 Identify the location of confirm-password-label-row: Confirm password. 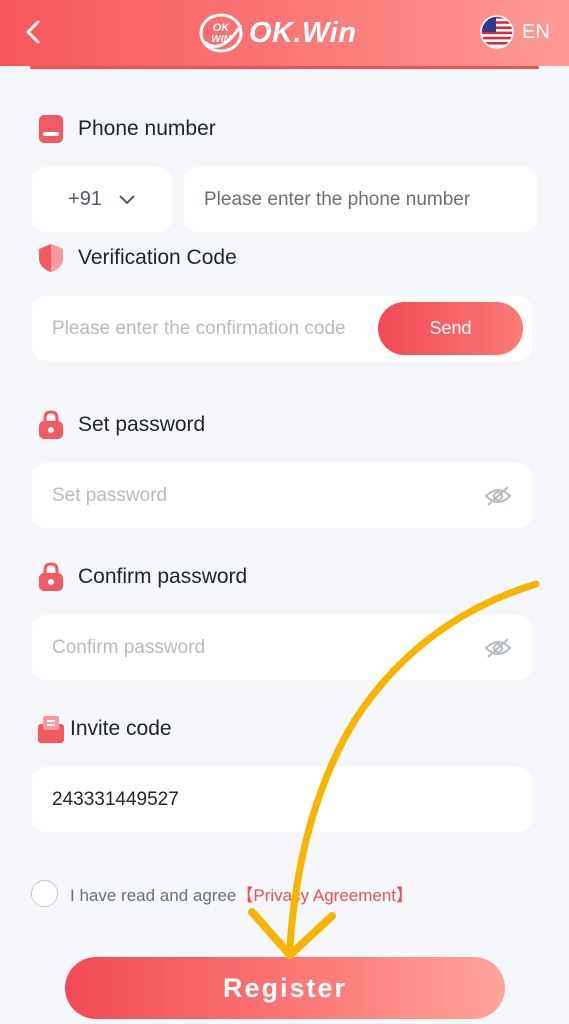
(141, 577).